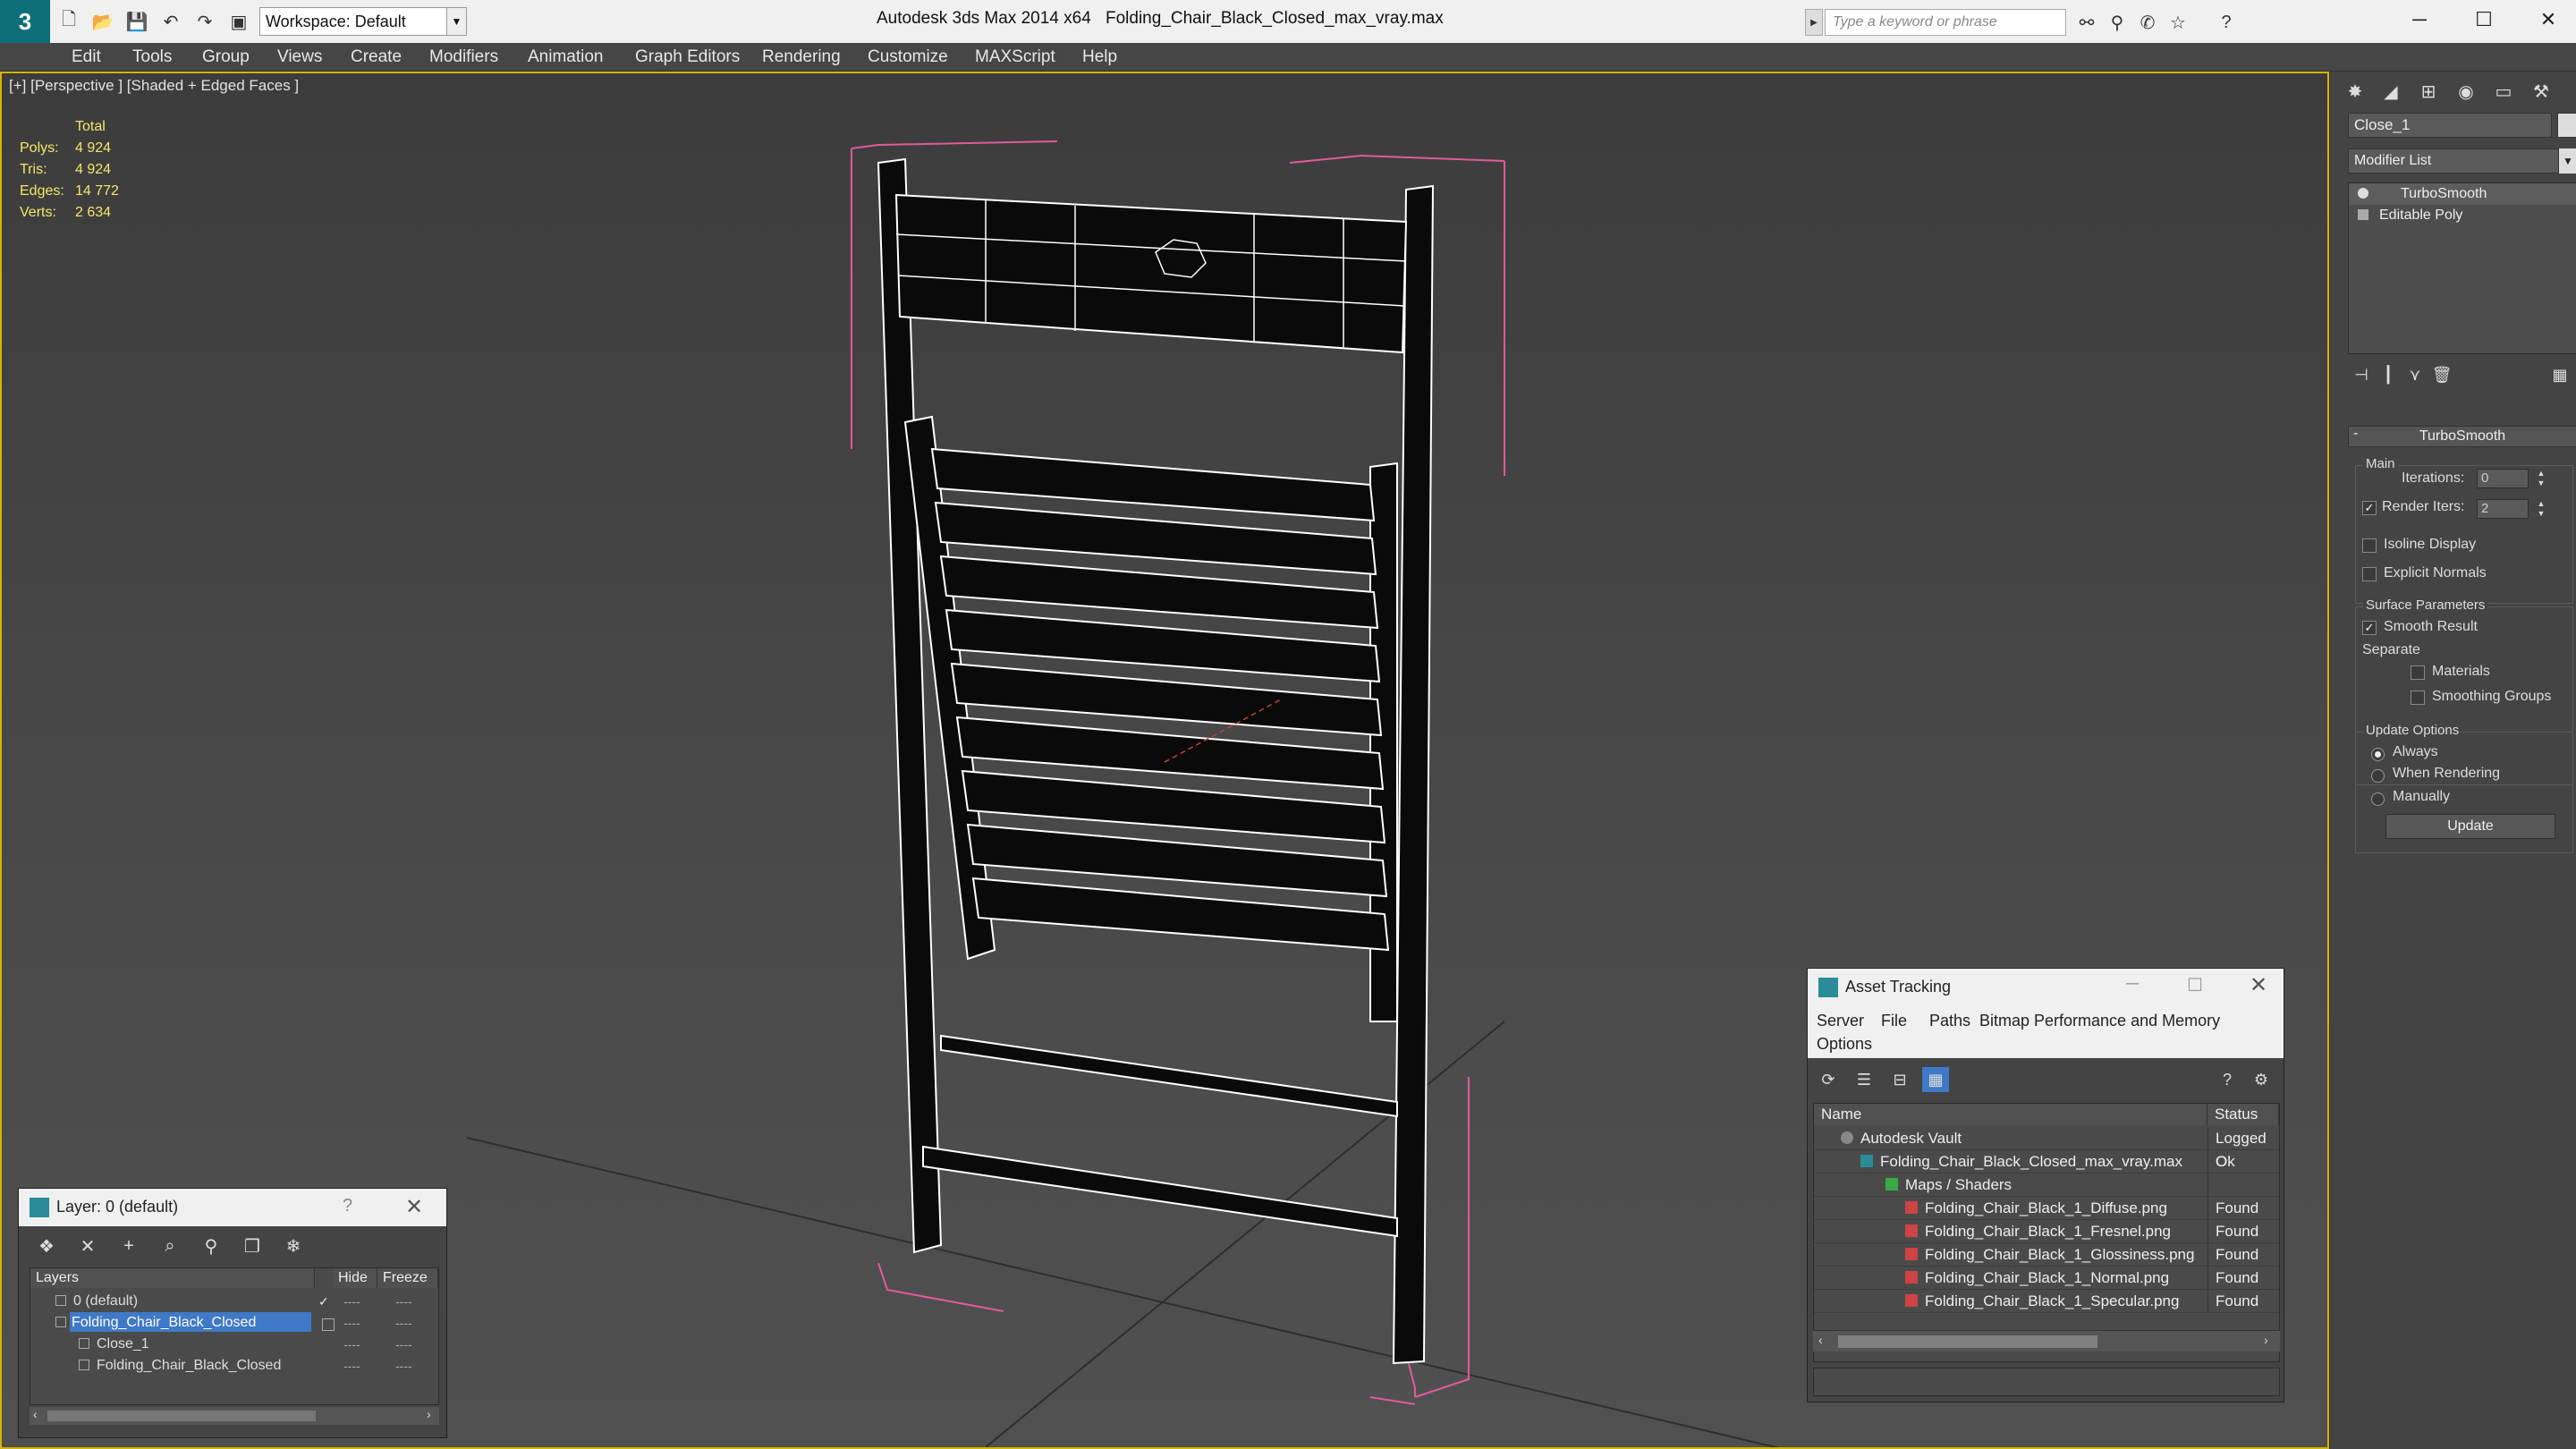  What do you see at coordinates (2010, 1114) in the screenshot?
I see `col-name: Name` at bounding box center [2010, 1114].